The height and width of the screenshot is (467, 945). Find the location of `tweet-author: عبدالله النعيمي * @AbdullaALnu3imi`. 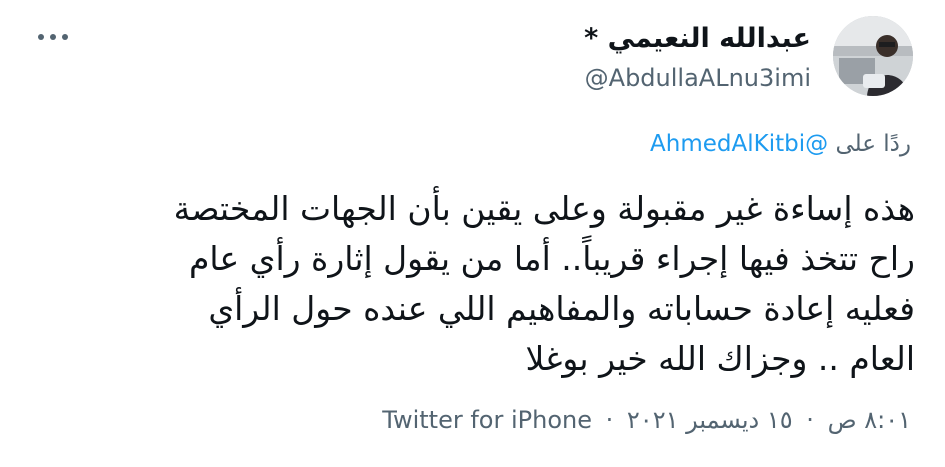

tweet-author: عبدالله النعيمي * @AbdullaALnu3imi is located at coordinates (697, 58).